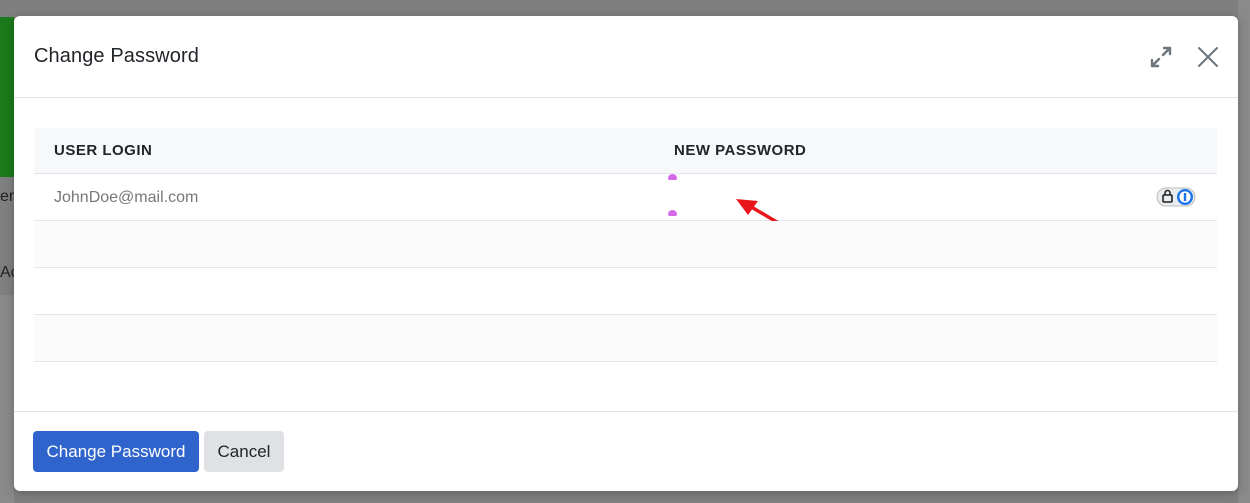 The height and width of the screenshot is (503, 1250). I want to click on text-caret-bottom, so click(672, 213).